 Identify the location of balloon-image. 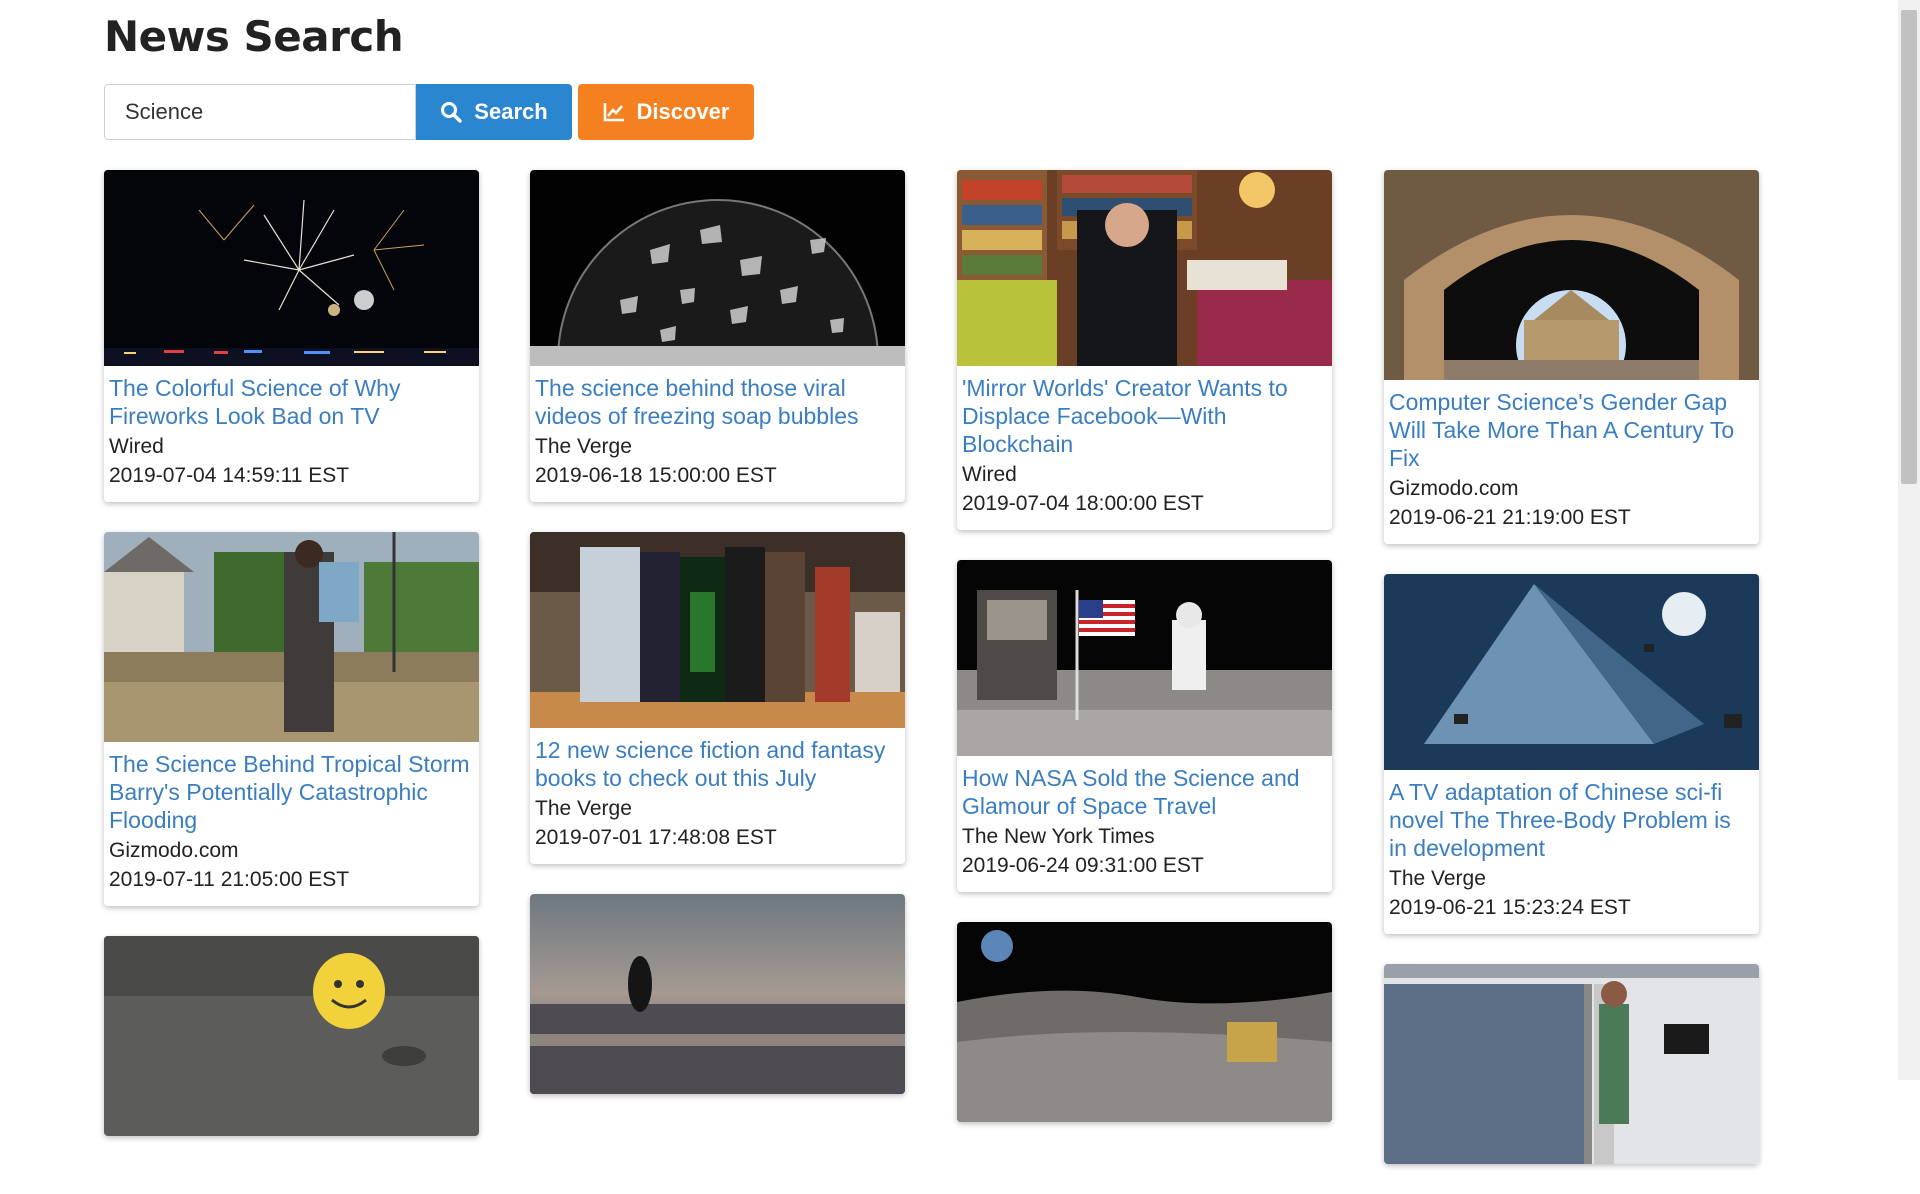
(291, 1036).